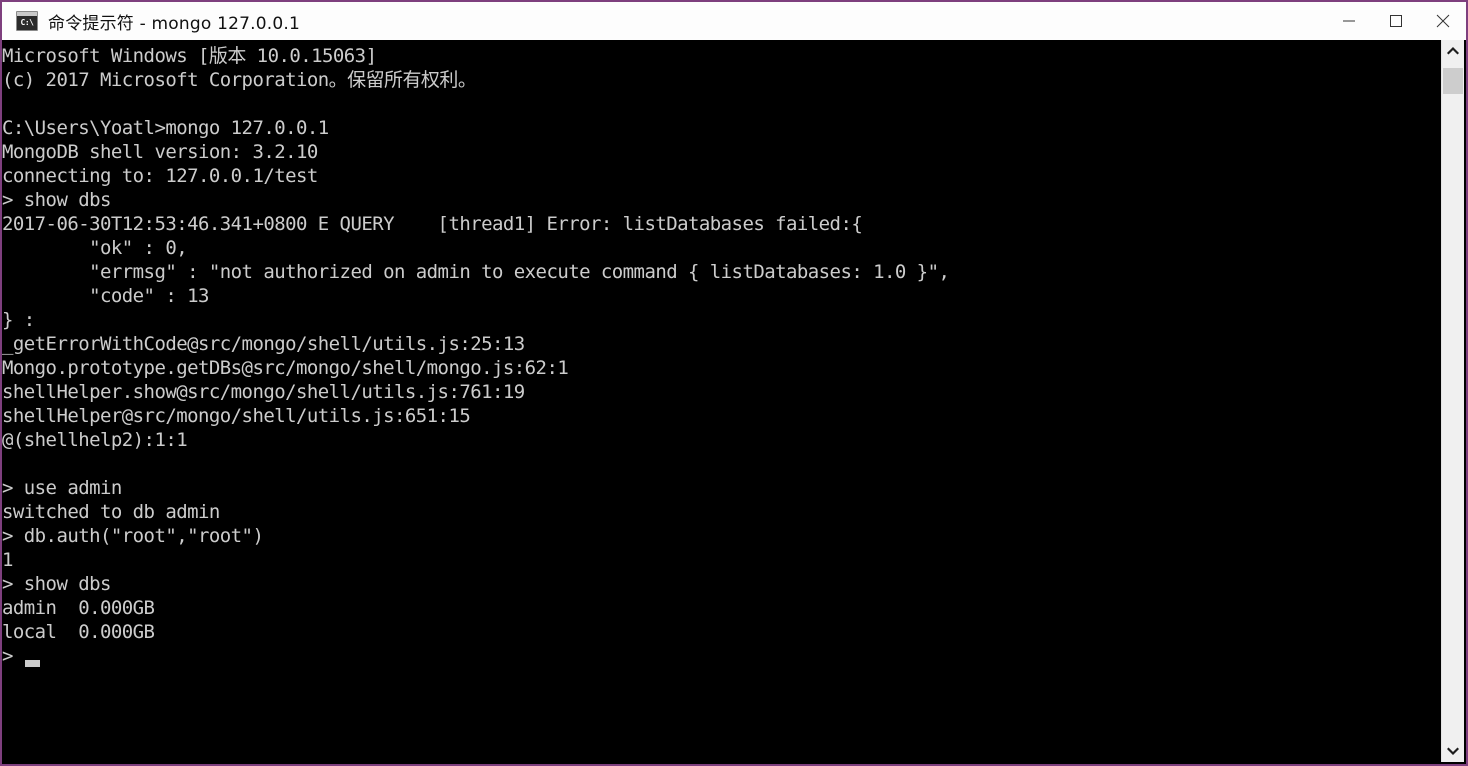 The width and height of the screenshot is (1468, 766). I want to click on window-controls, so click(1395, 21).